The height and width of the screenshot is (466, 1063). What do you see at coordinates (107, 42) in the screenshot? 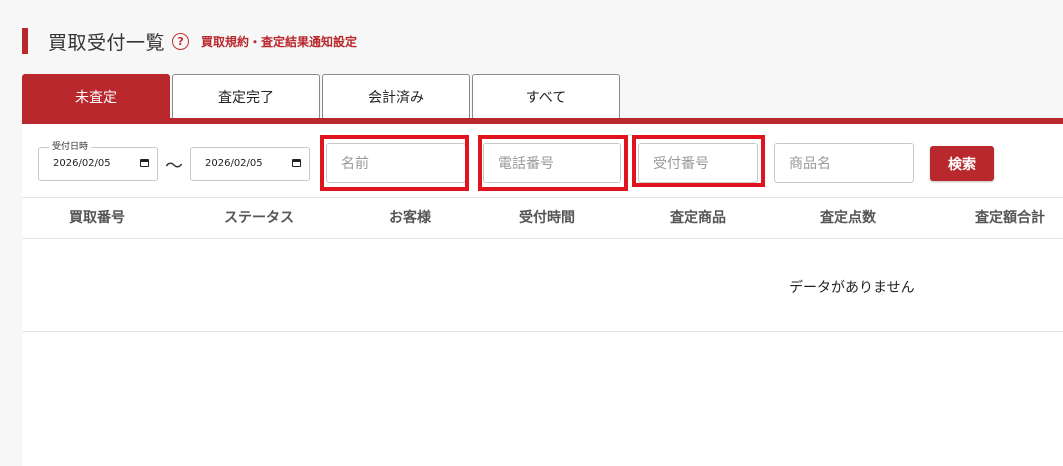
I see `page-title: 買取受付一覧` at bounding box center [107, 42].